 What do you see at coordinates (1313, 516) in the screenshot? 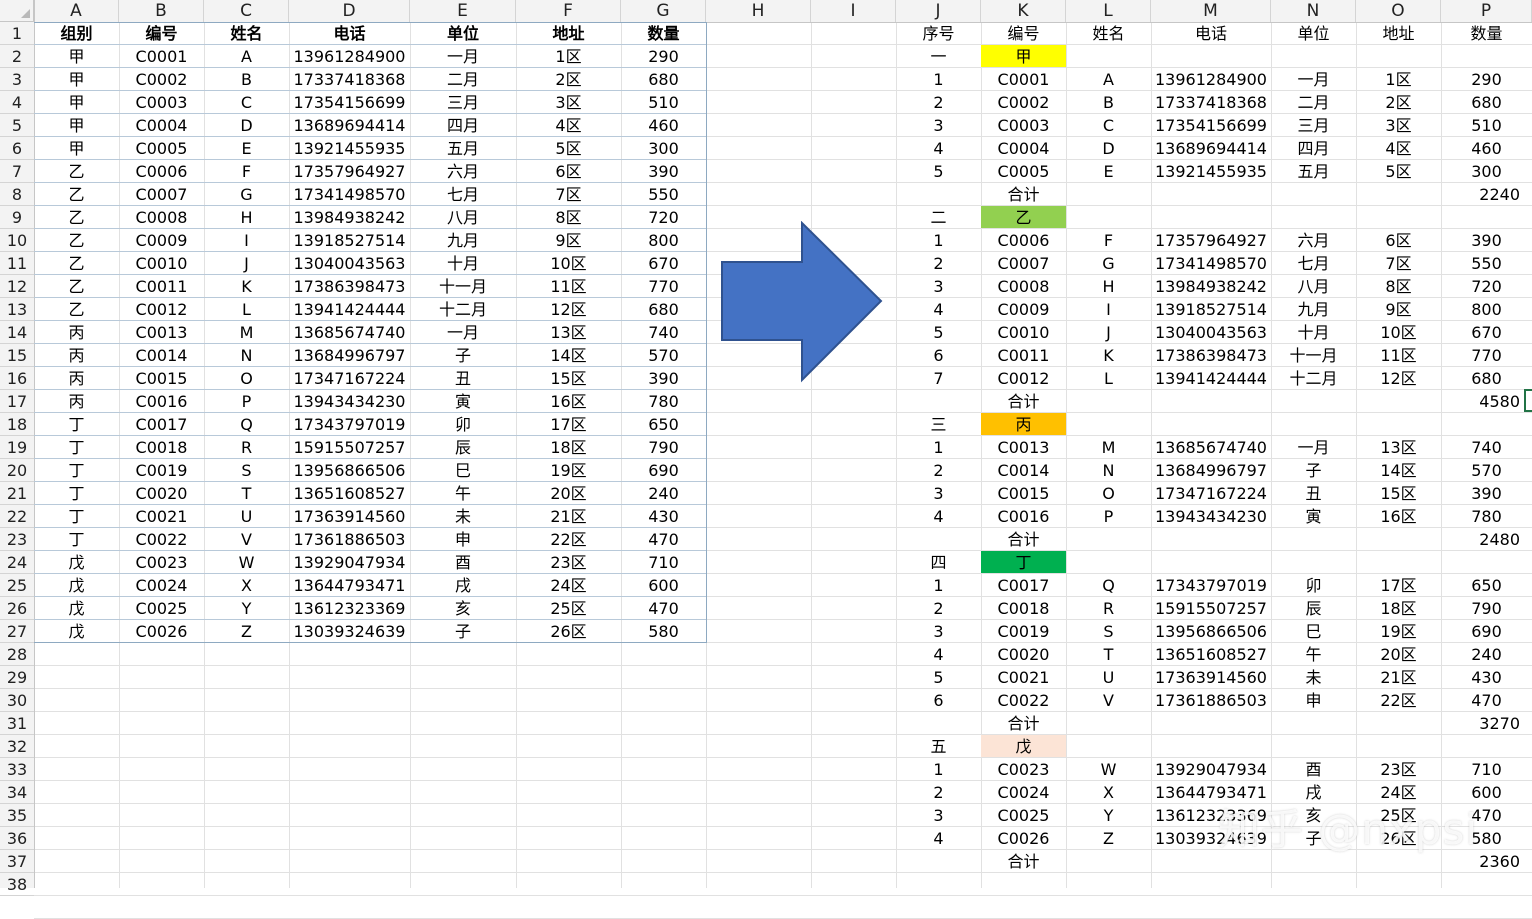
I see `result-table-cell: 寅` at bounding box center [1313, 516].